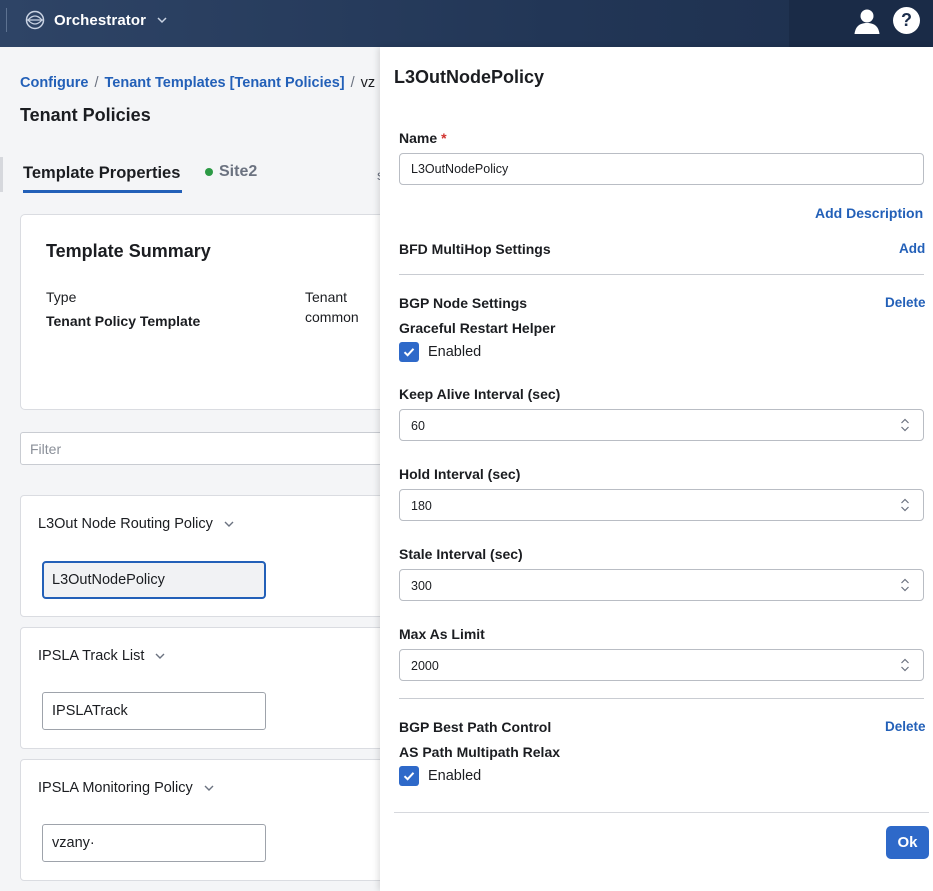 This screenshot has height=891, width=933. I want to click on panel-footer-divider, so click(661, 812).